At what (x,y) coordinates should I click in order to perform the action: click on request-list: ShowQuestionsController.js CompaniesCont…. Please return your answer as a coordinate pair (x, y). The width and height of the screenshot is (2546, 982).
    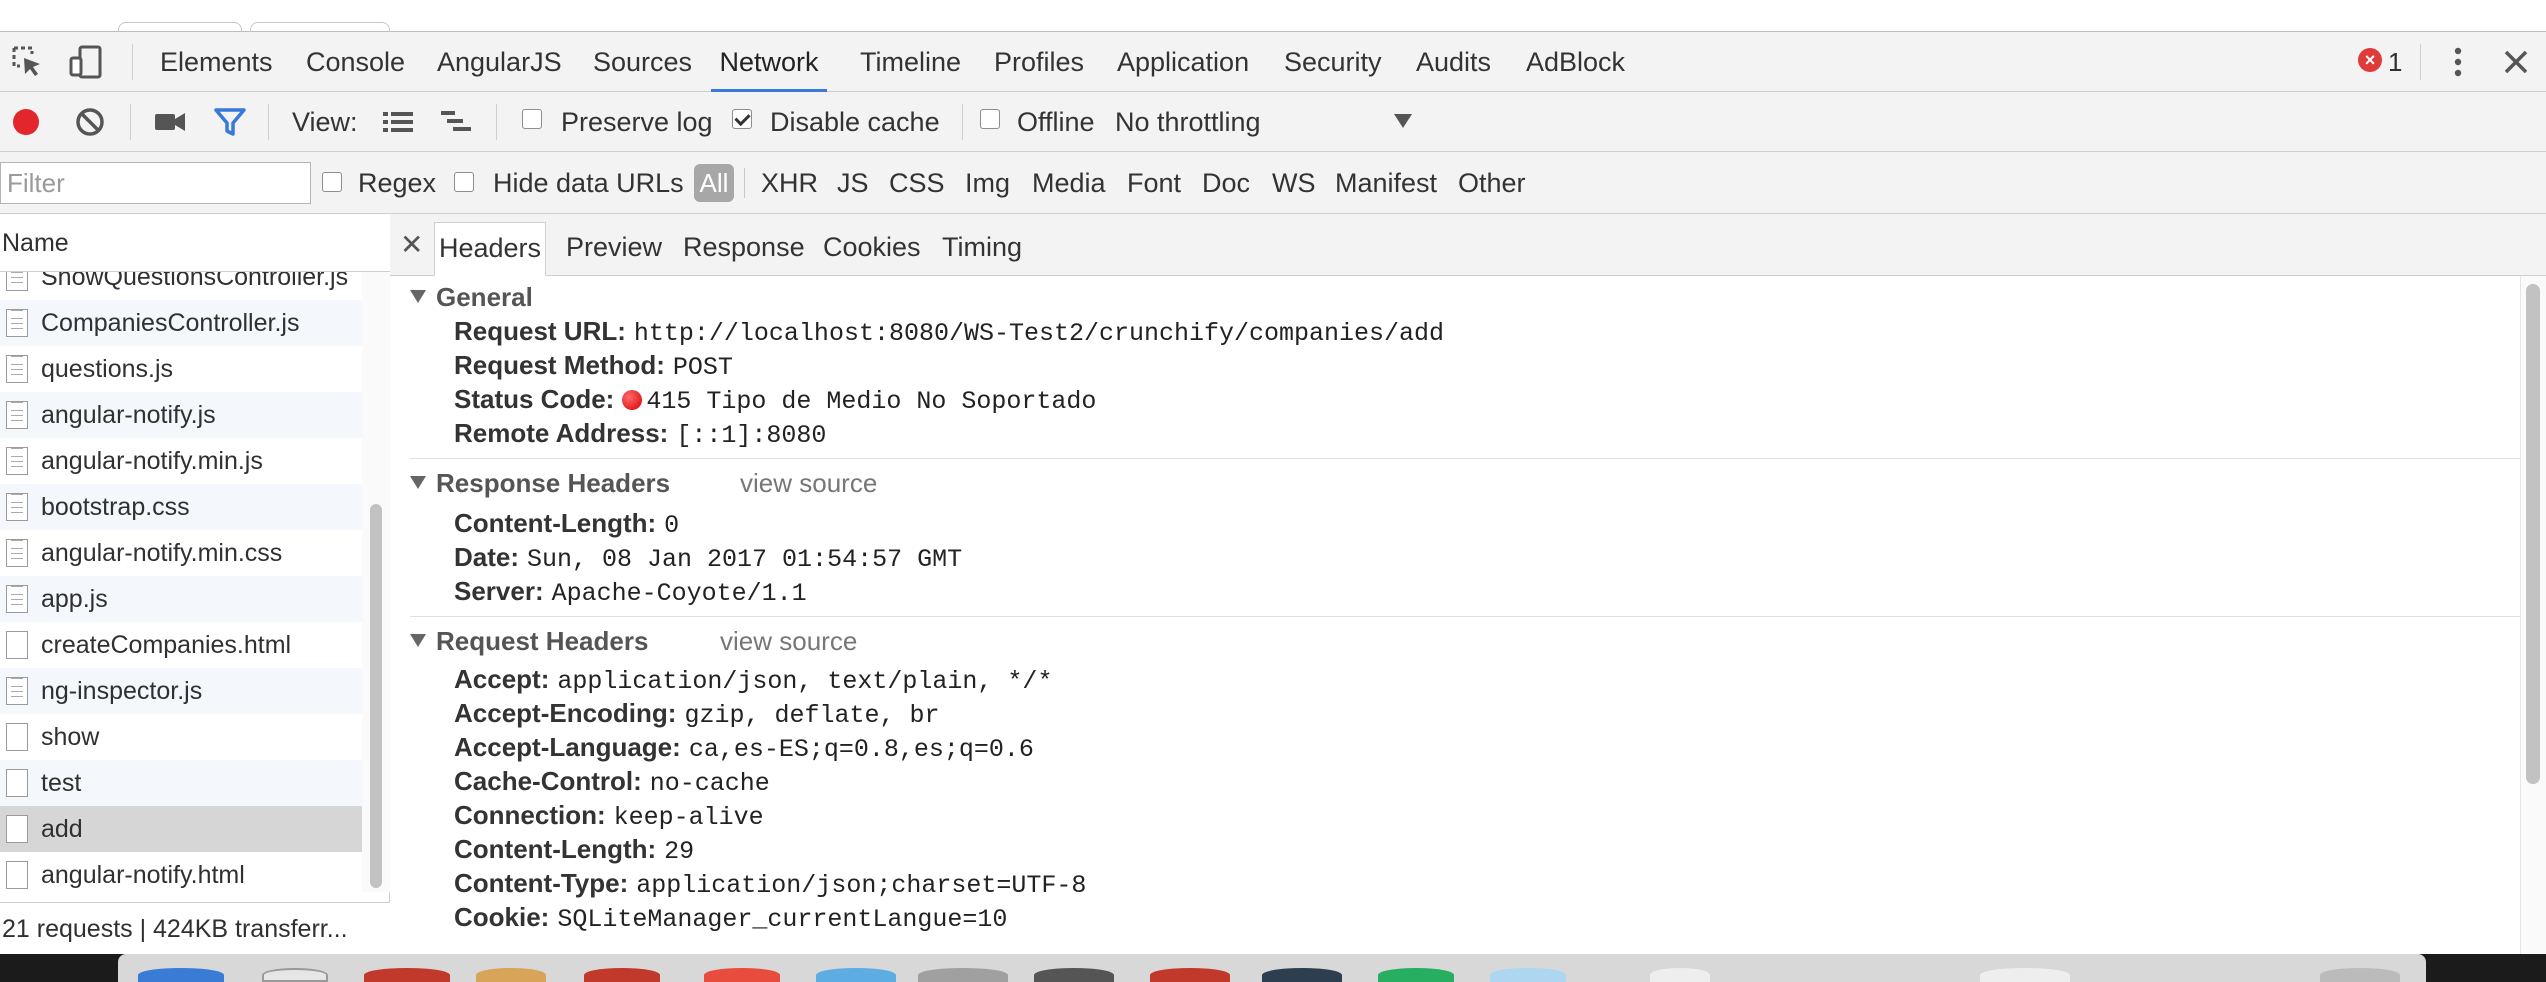
    Looking at the image, I should click on (181, 582).